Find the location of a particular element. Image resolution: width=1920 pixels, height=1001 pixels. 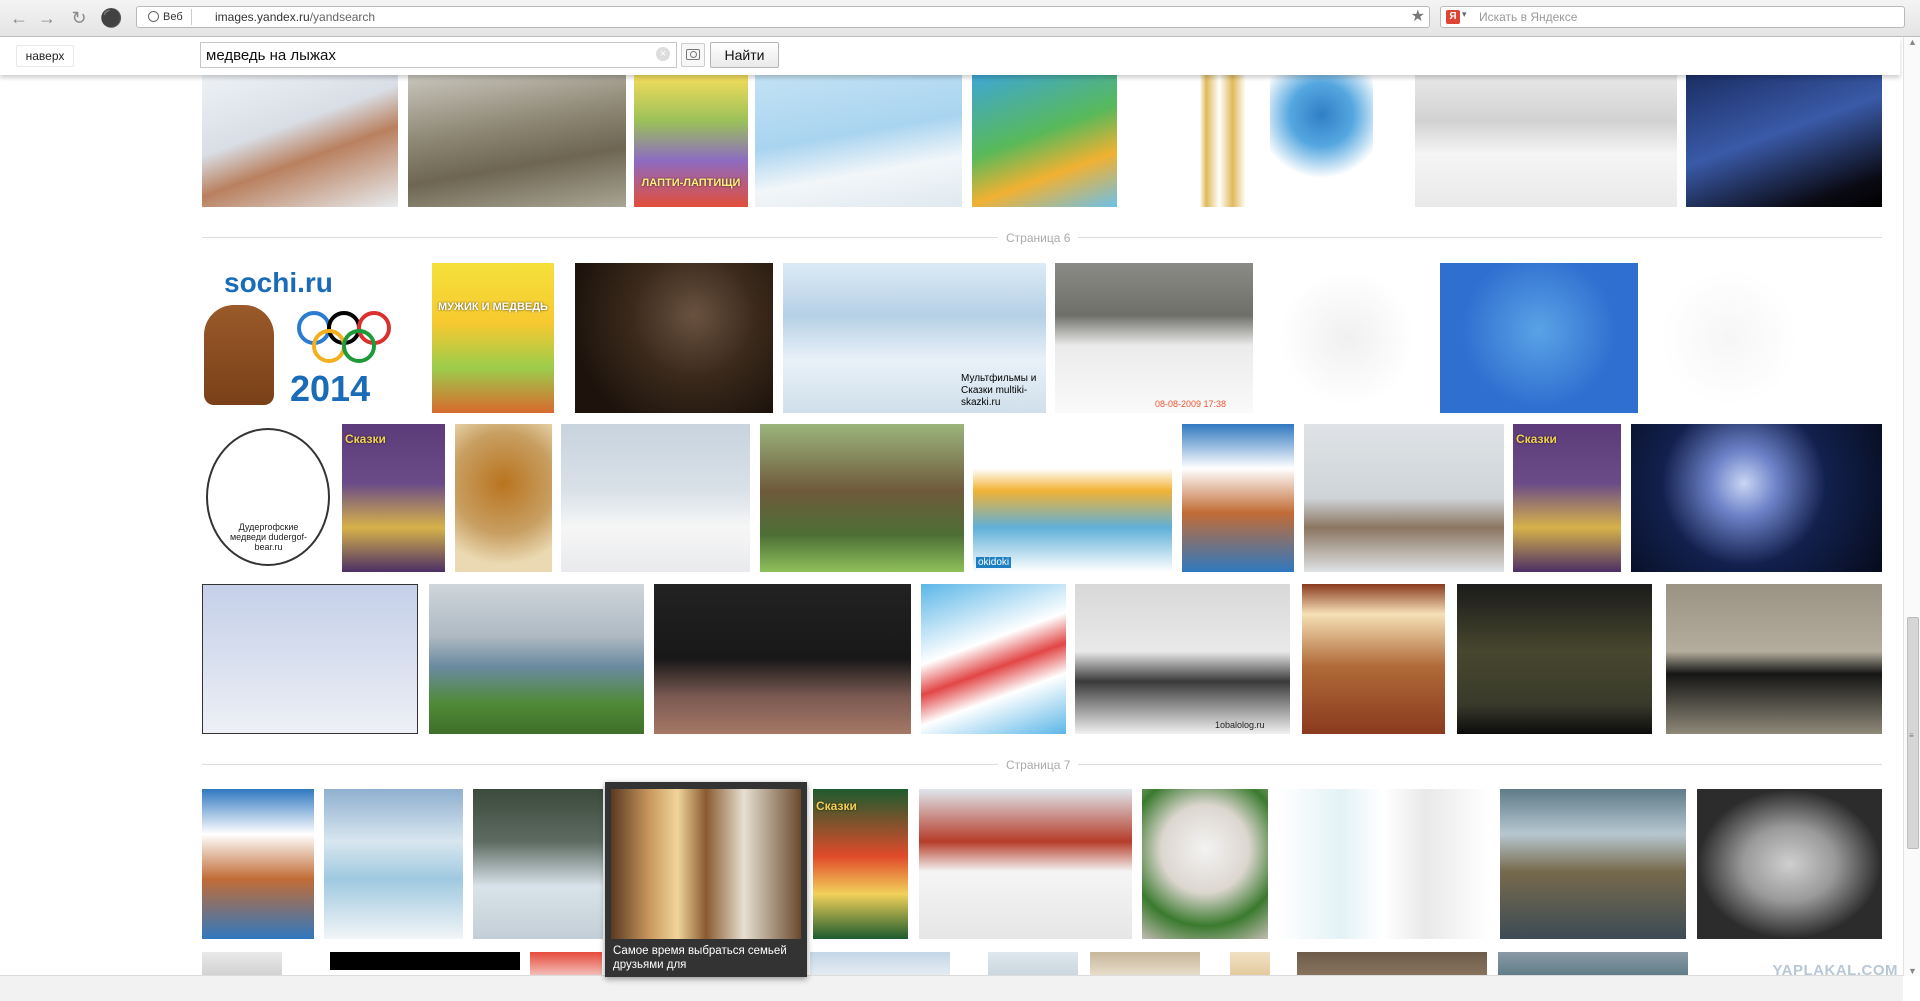

globe-icon is located at coordinates (153, 16).